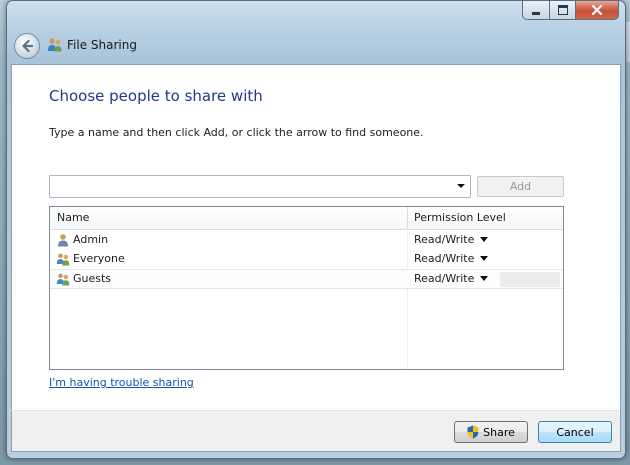 The image size is (630, 465). I want to click on share-button: Share, so click(491, 432).